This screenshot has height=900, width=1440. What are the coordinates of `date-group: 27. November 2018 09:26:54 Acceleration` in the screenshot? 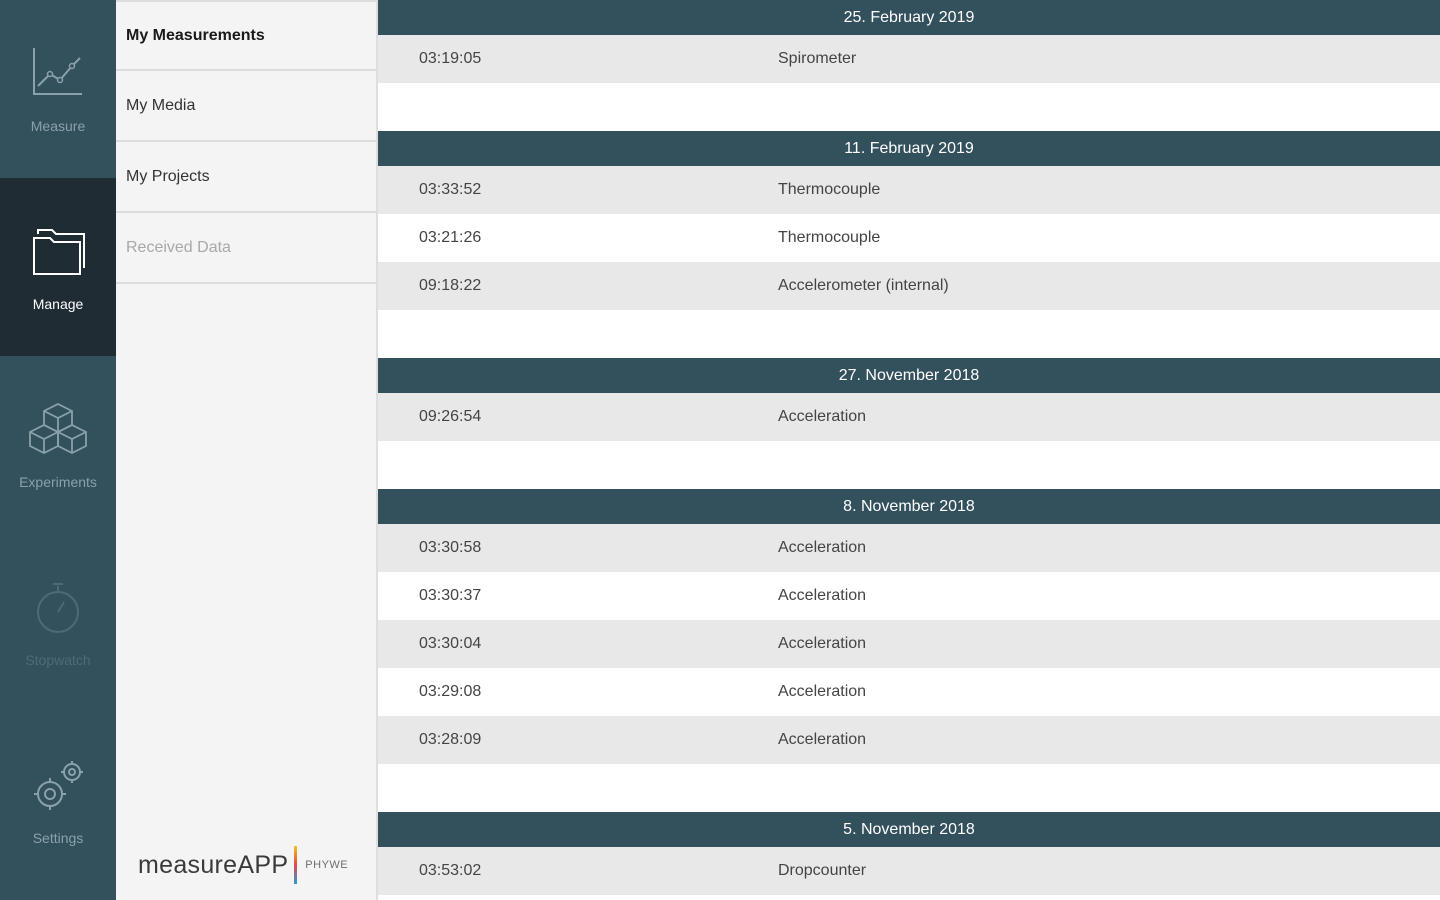 It's located at (909, 423).